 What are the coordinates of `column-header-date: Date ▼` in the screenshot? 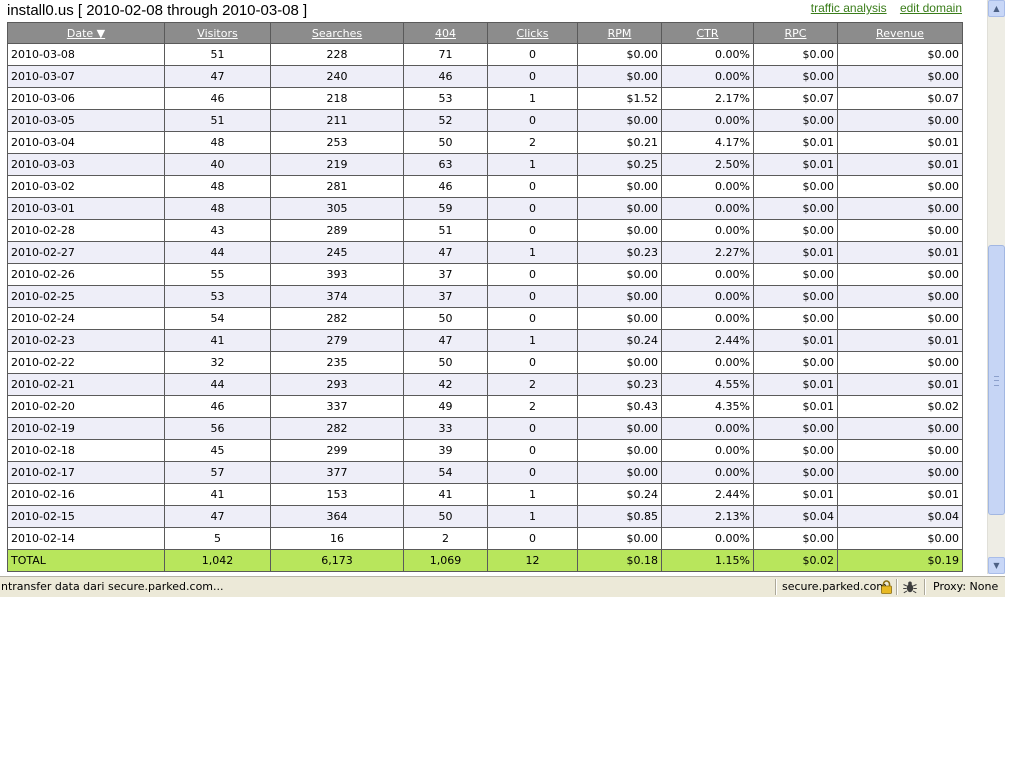 It's located at (86, 33).